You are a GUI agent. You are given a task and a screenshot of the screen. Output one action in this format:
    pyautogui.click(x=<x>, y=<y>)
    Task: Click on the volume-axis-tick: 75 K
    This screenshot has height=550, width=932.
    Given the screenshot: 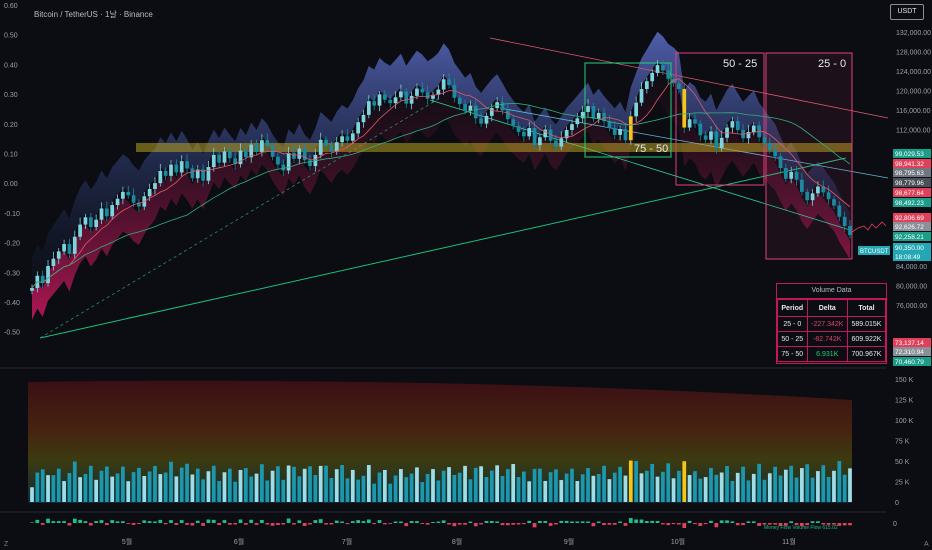 What is the action you would take?
    pyautogui.click(x=902, y=442)
    